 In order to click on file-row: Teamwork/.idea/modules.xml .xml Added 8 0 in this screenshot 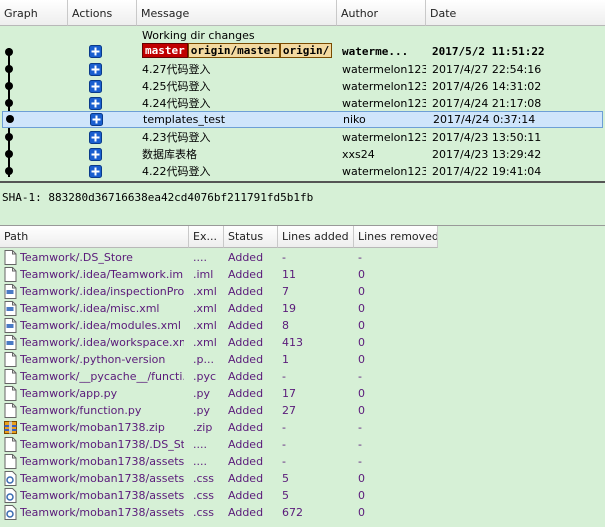, I will do `click(302, 325)`.